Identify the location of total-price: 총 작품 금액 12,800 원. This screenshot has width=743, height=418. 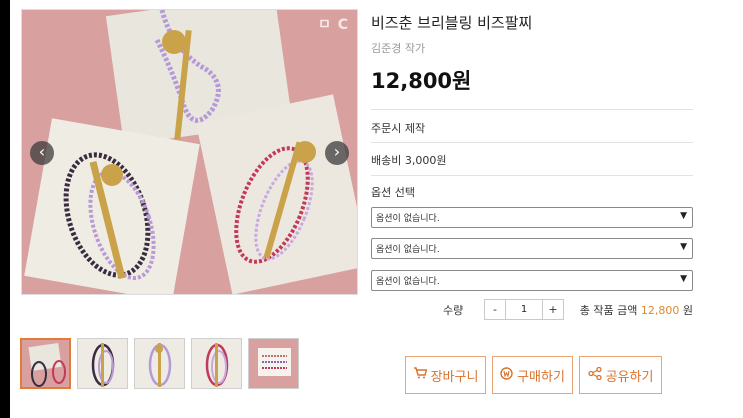
(636, 310).